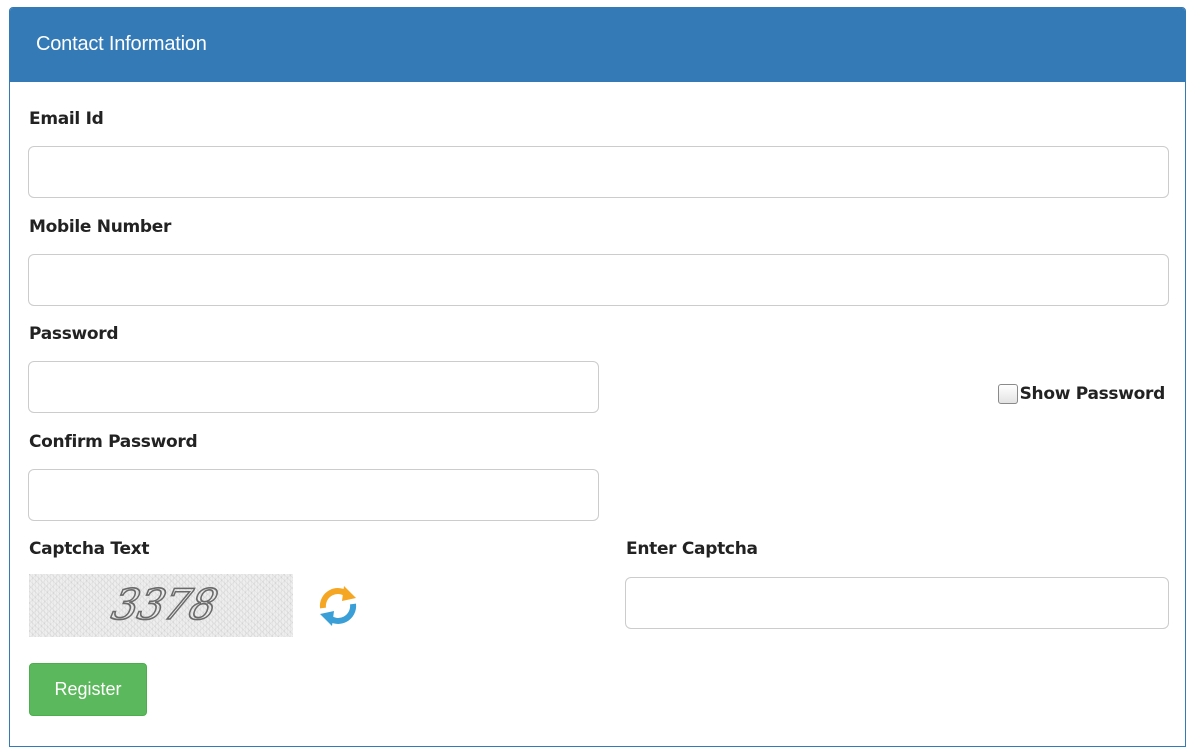 This screenshot has height=747, width=1189. What do you see at coordinates (897, 603) in the screenshot?
I see `enter-captcha-field` at bounding box center [897, 603].